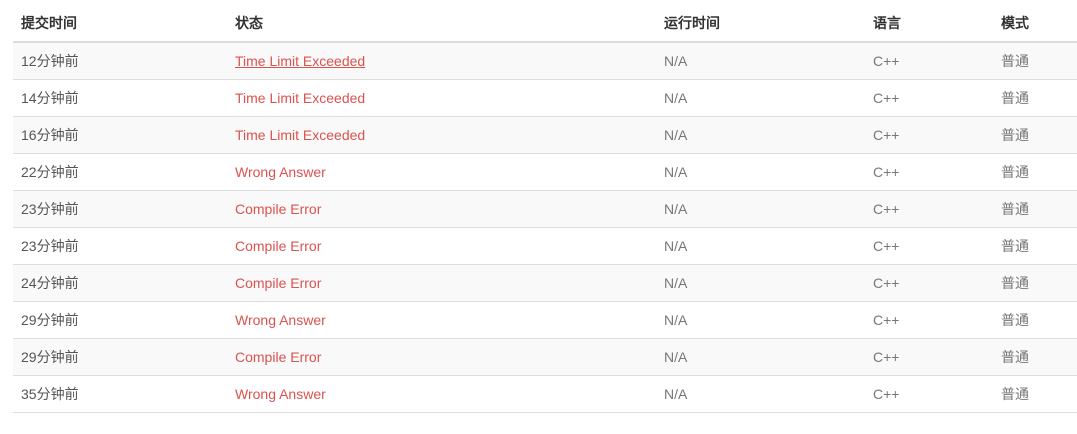  What do you see at coordinates (50, 394) in the screenshot?
I see `submit-time: 35分钟前` at bounding box center [50, 394].